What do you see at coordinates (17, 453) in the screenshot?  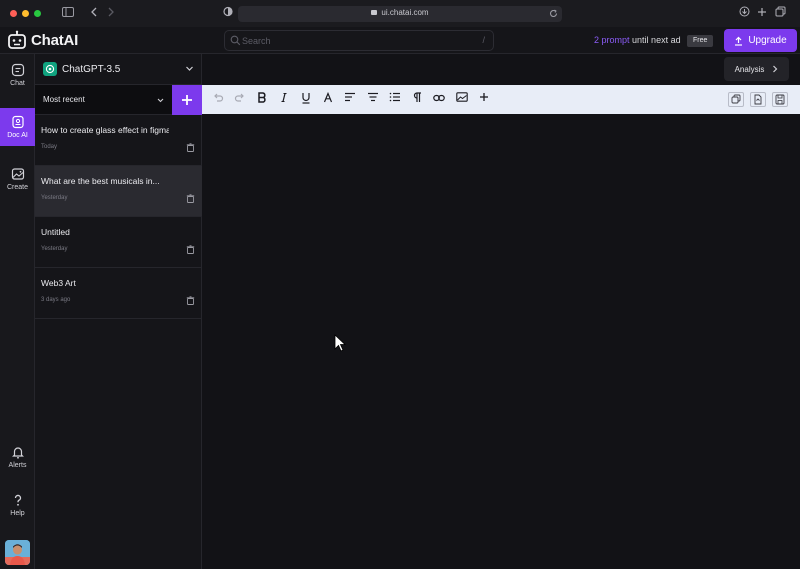 I see `bell-icon` at bounding box center [17, 453].